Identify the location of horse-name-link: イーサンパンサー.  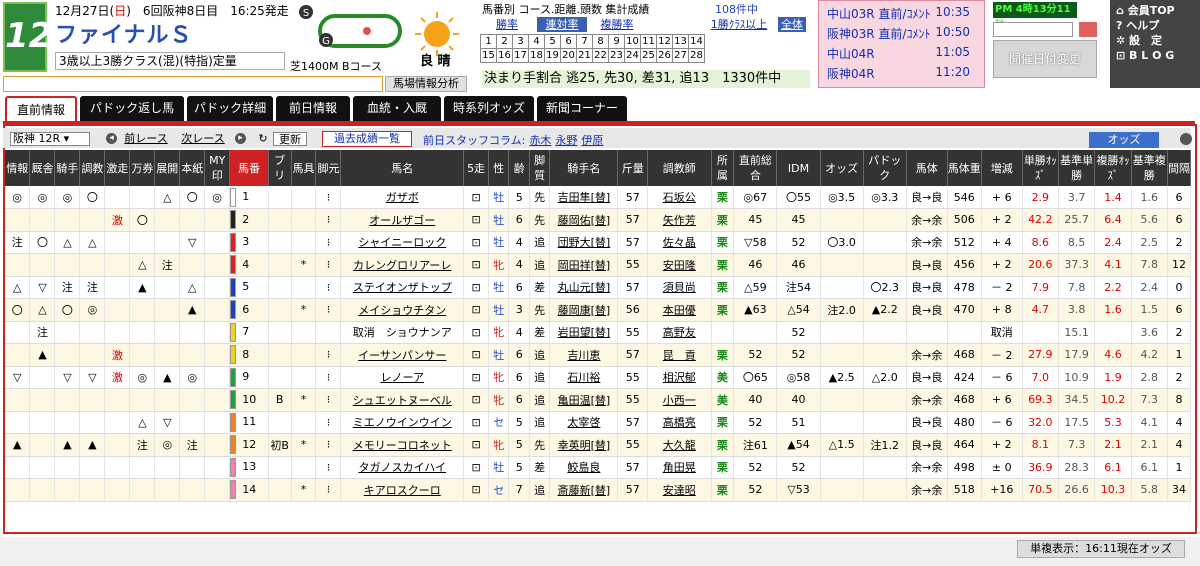
(402, 355).